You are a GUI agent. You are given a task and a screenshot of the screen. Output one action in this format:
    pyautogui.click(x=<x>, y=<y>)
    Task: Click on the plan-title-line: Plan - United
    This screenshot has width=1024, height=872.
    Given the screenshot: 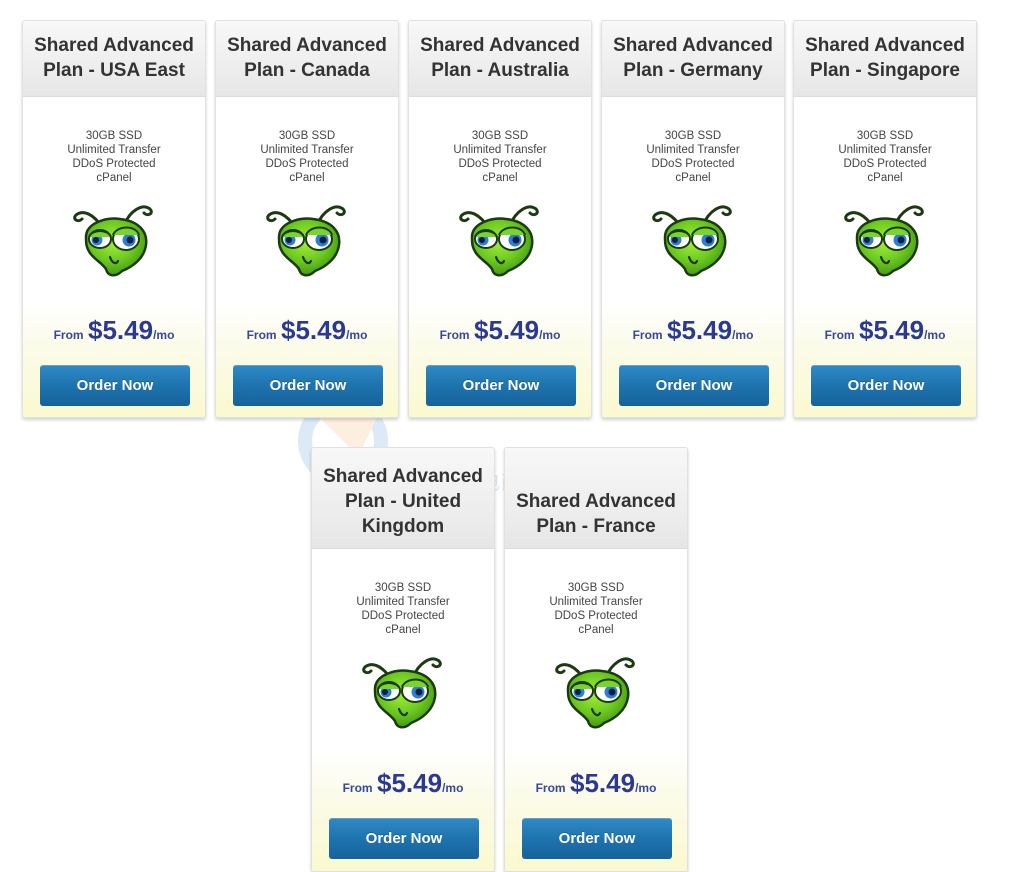 What is the action you would take?
    pyautogui.click(x=403, y=501)
    